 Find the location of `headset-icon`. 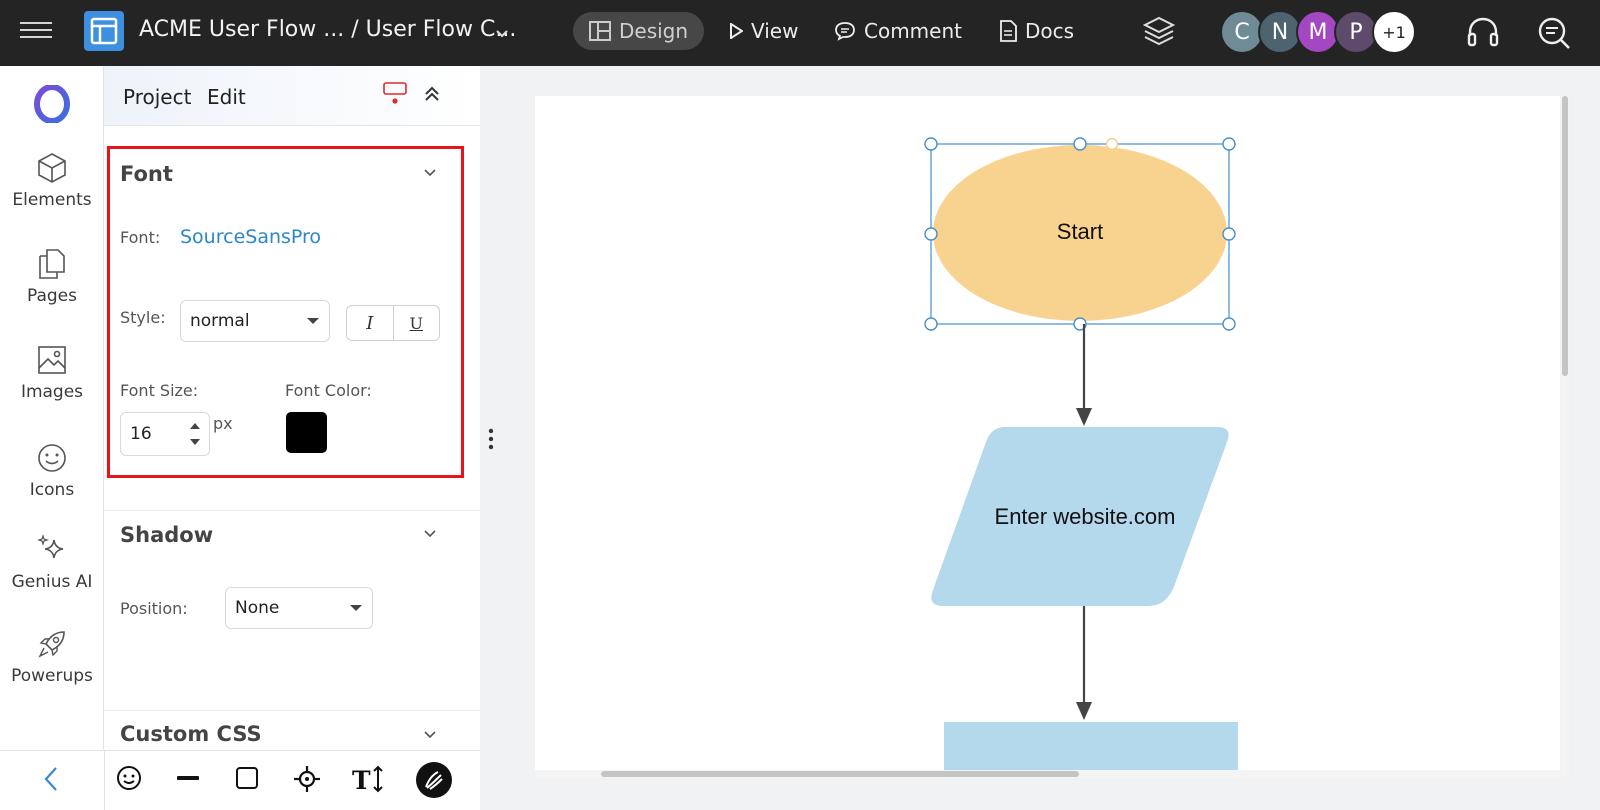

headset-icon is located at coordinates (1483, 34).